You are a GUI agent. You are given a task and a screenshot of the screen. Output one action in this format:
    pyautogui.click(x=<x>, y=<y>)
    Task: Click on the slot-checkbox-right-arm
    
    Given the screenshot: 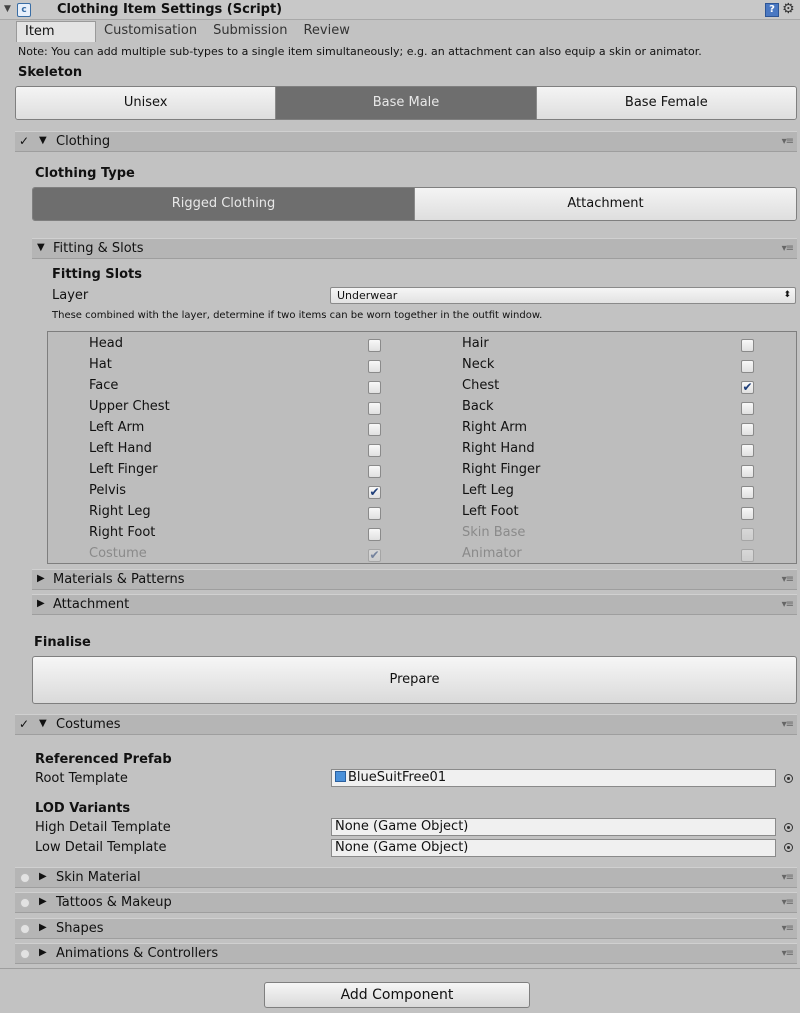 What is the action you would take?
    pyautogui.click(x=747, y=429)
    